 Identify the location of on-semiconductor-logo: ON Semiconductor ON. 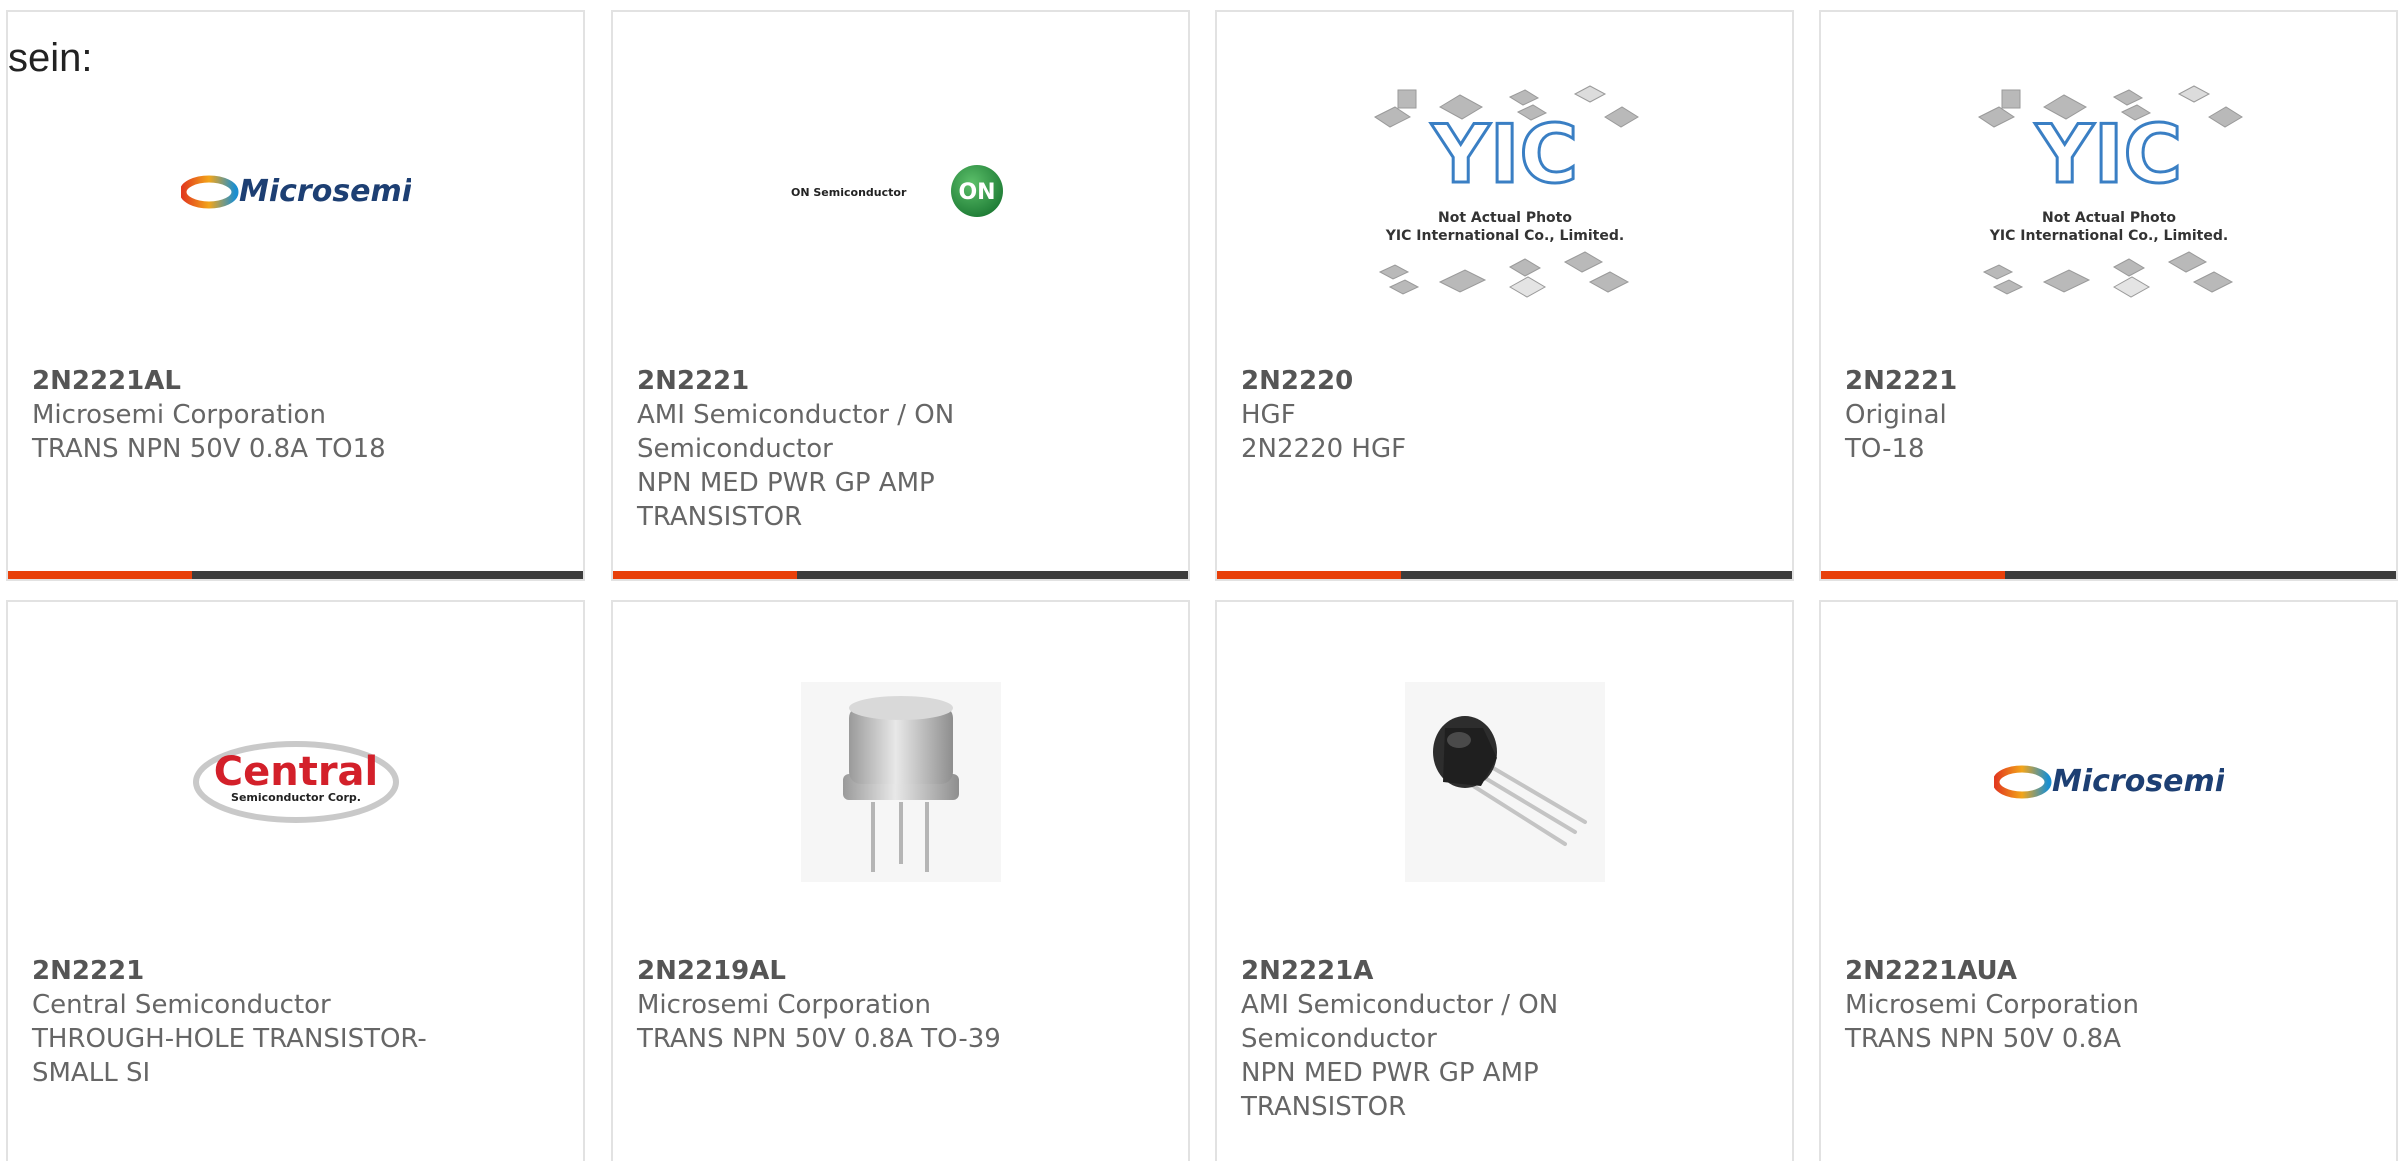
(897, 191).